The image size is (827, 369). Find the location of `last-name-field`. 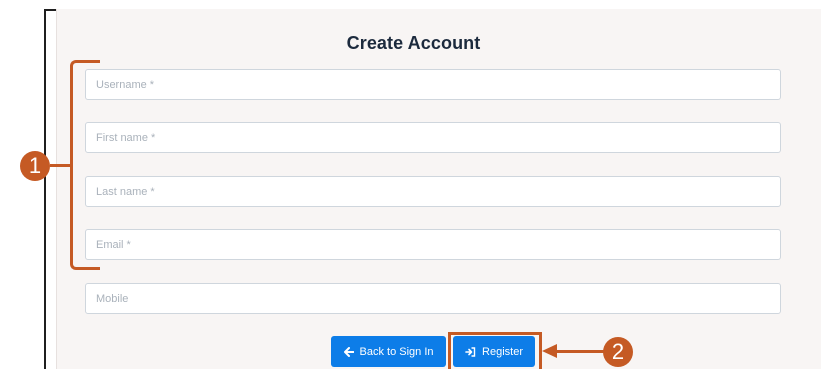

last-name-field is located at coordinates (433, 191).